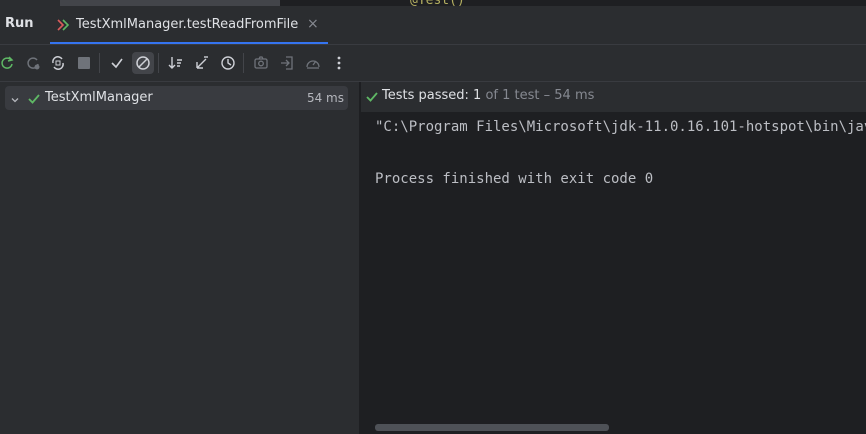  Describe the element at coordinates (99, 97) in the screenshot. I see `test-class-label: TestXmlManager` at that location.